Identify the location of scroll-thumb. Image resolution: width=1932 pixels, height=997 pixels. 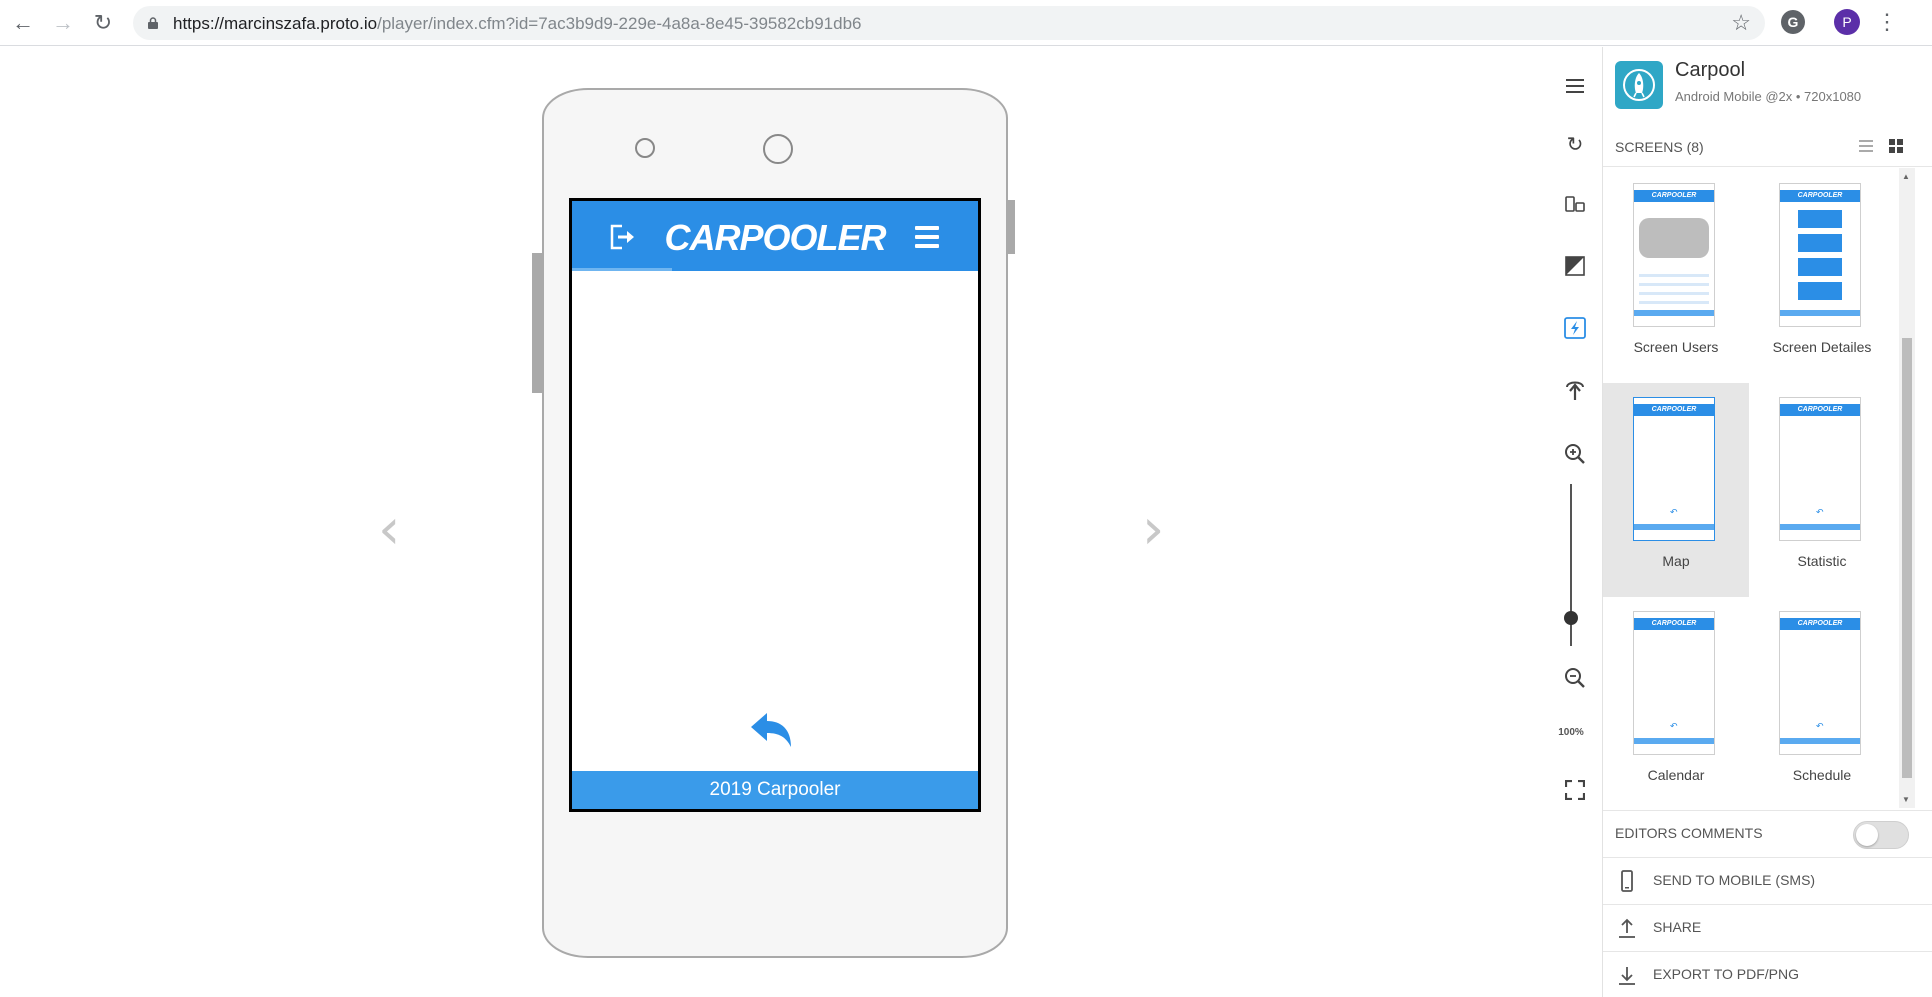
(1907, 558).